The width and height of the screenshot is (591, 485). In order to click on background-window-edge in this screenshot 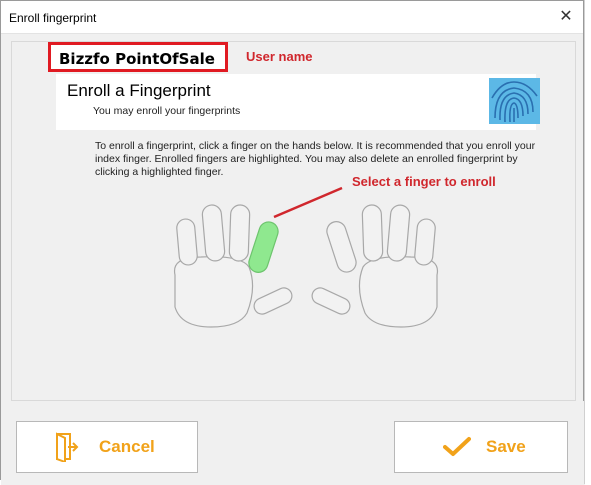, I will do `click(587, 242)`.